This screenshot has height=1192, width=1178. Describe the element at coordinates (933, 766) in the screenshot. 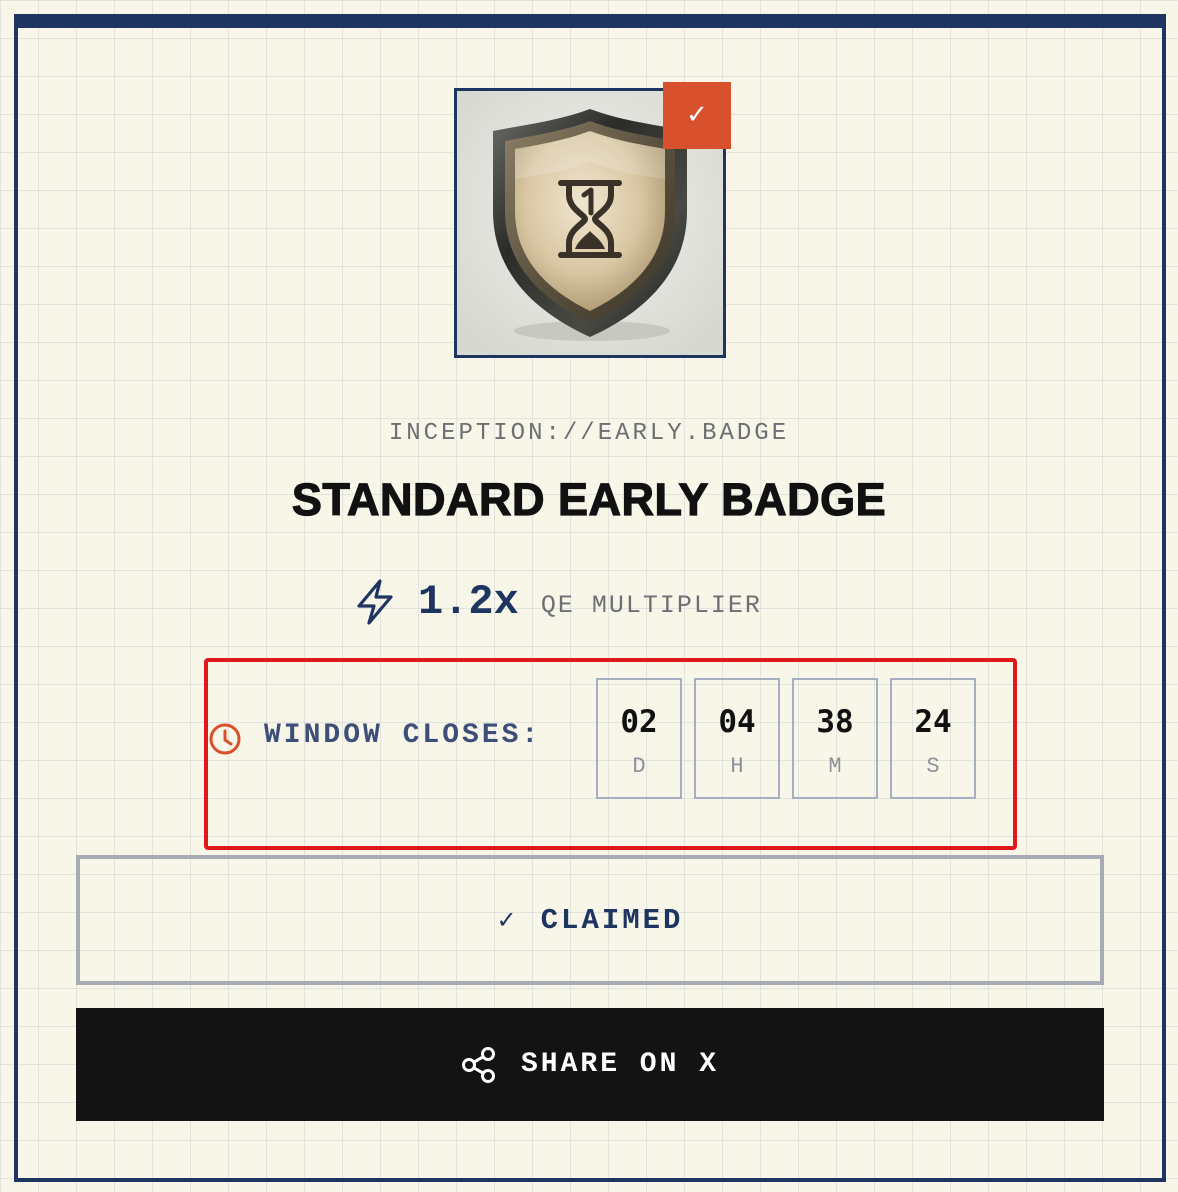

I see `countdown-seconds-unit: S` at that location.